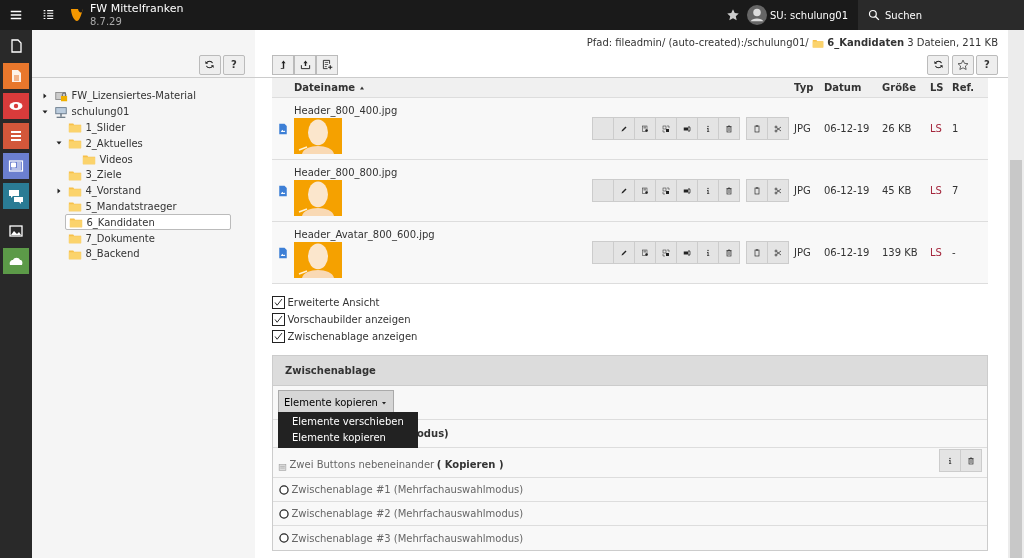 This screenshot has height=558, width=1024. Describe the element at coordinates (95, 175) in the screenshot. I see `tree-item: 3_Ziele` at that location.